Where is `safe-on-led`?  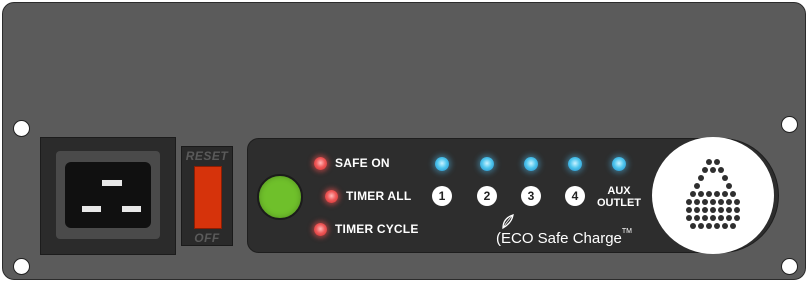
safe-on-led is located at coordinates (320, 163).